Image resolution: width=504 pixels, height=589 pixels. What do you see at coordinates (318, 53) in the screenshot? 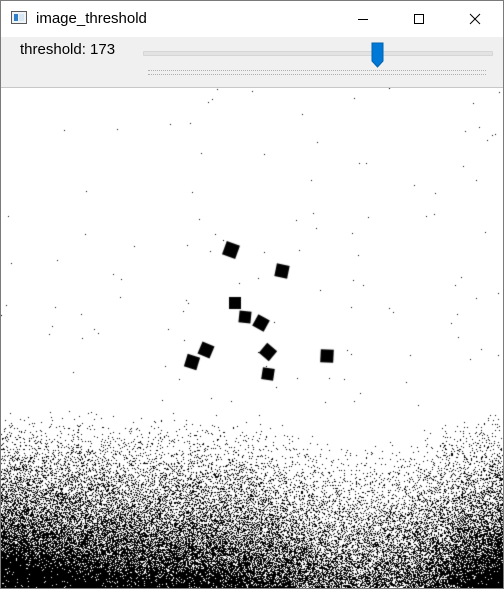
I see `trackbar-track` at bounding box center [318, 53].